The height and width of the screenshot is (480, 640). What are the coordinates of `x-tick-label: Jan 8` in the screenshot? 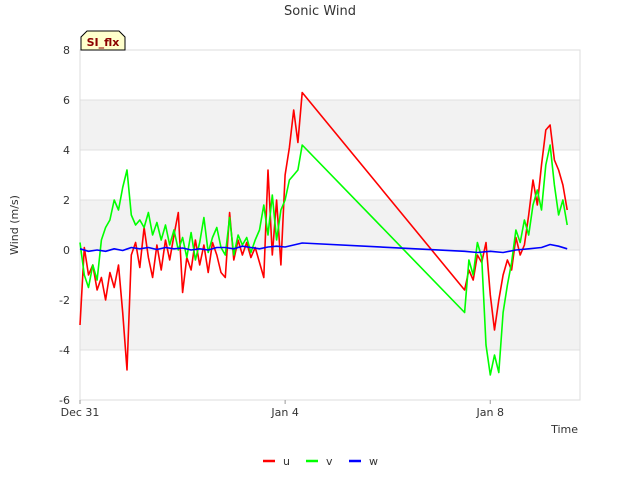 It's located at (490, 412).